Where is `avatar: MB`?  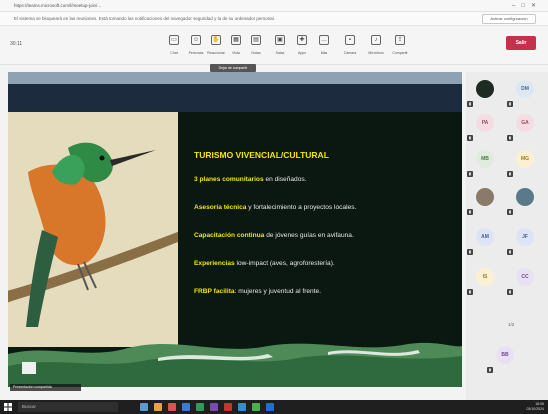 avatar: MB is located at coordinates (485, 159).